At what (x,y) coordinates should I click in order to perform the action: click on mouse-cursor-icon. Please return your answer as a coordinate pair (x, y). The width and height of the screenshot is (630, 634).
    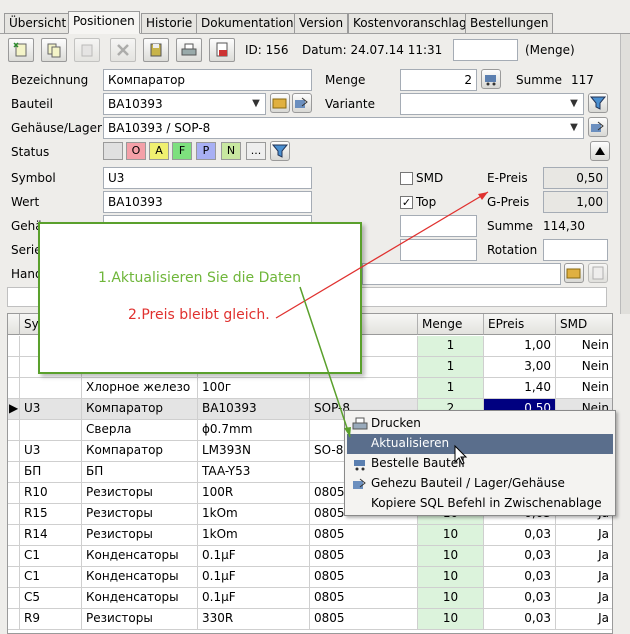
    Looking at the image, I should click on (461, 454).